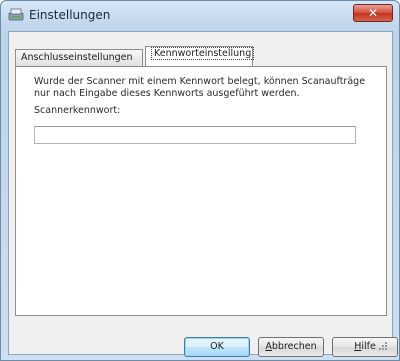 The image size is (400, 361). Describe the element at coordinates (200, 16) in the screenshot. I see `title-bar: Einstellungen ✕` at that location.